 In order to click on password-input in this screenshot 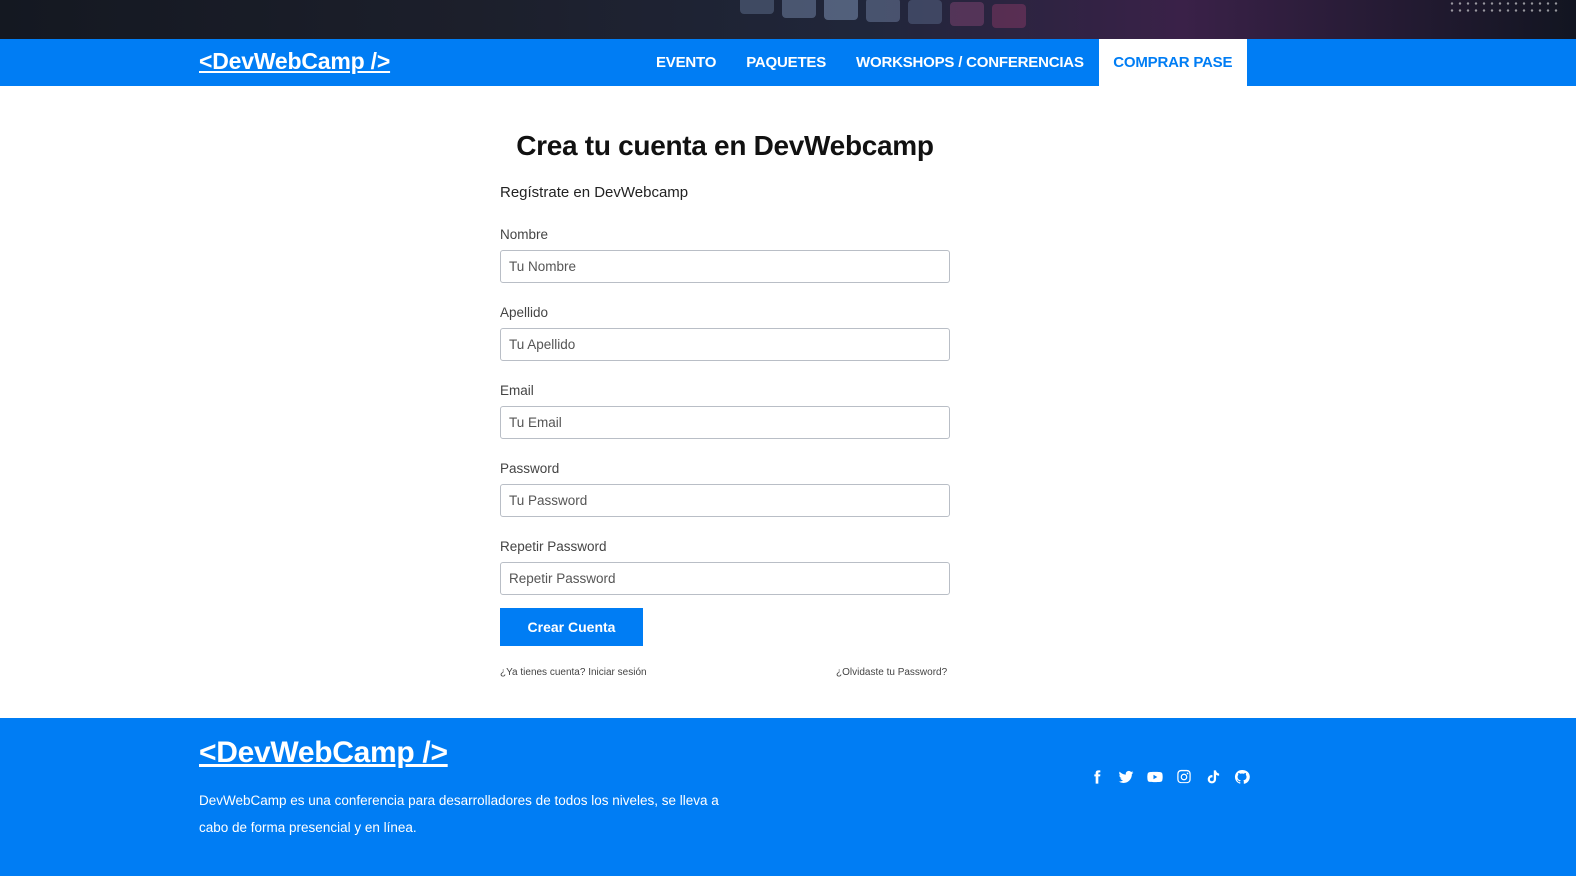, I will do `click(725, 500)`.